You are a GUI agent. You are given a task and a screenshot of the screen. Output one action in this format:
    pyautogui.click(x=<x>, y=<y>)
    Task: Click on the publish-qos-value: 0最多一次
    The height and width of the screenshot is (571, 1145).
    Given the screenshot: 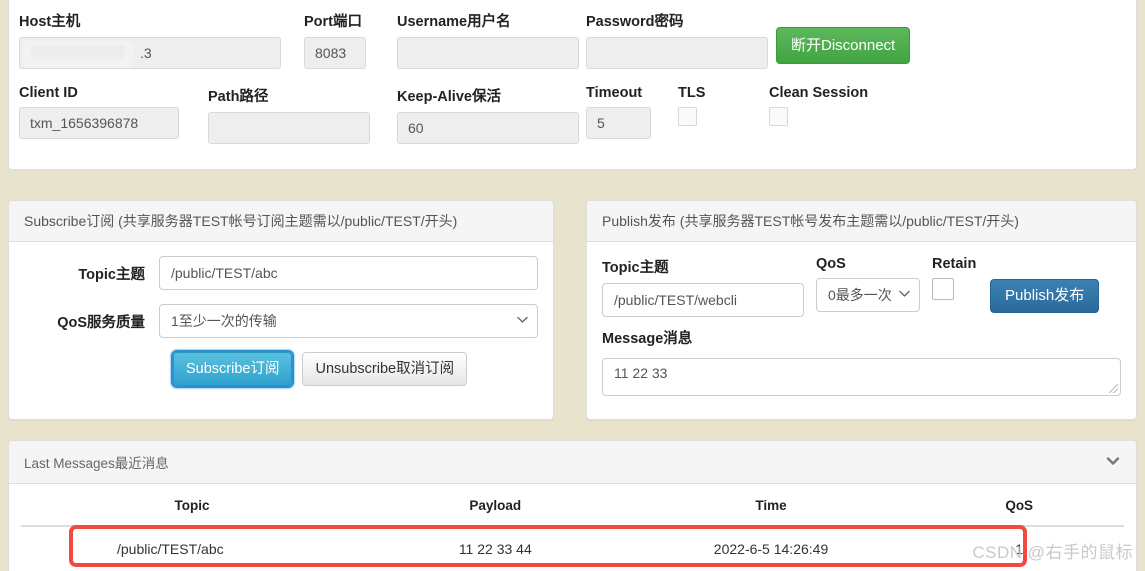 What is the action you would take?
    pyautogui.click(x=860, y=295)
    